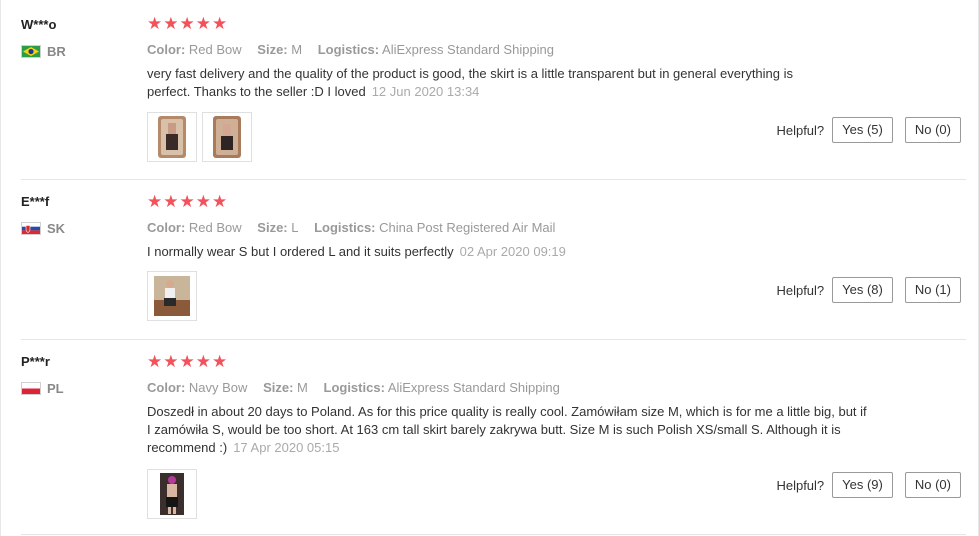 The height and width of the screenshot is (536, 979). What do you see at coordinates (76, 38) in the screenshot?
I see `buyer-info: W***o BR` at bounding box center [76, 38].